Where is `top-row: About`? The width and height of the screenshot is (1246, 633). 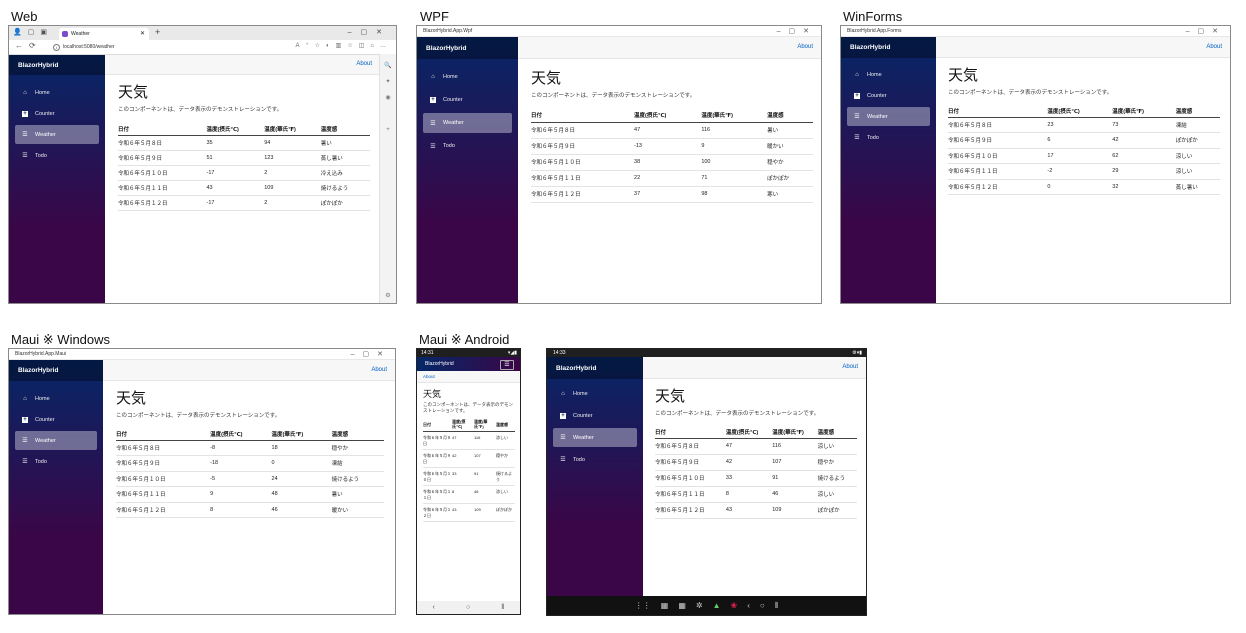
top-row: About is located at coordinates (468, 377).